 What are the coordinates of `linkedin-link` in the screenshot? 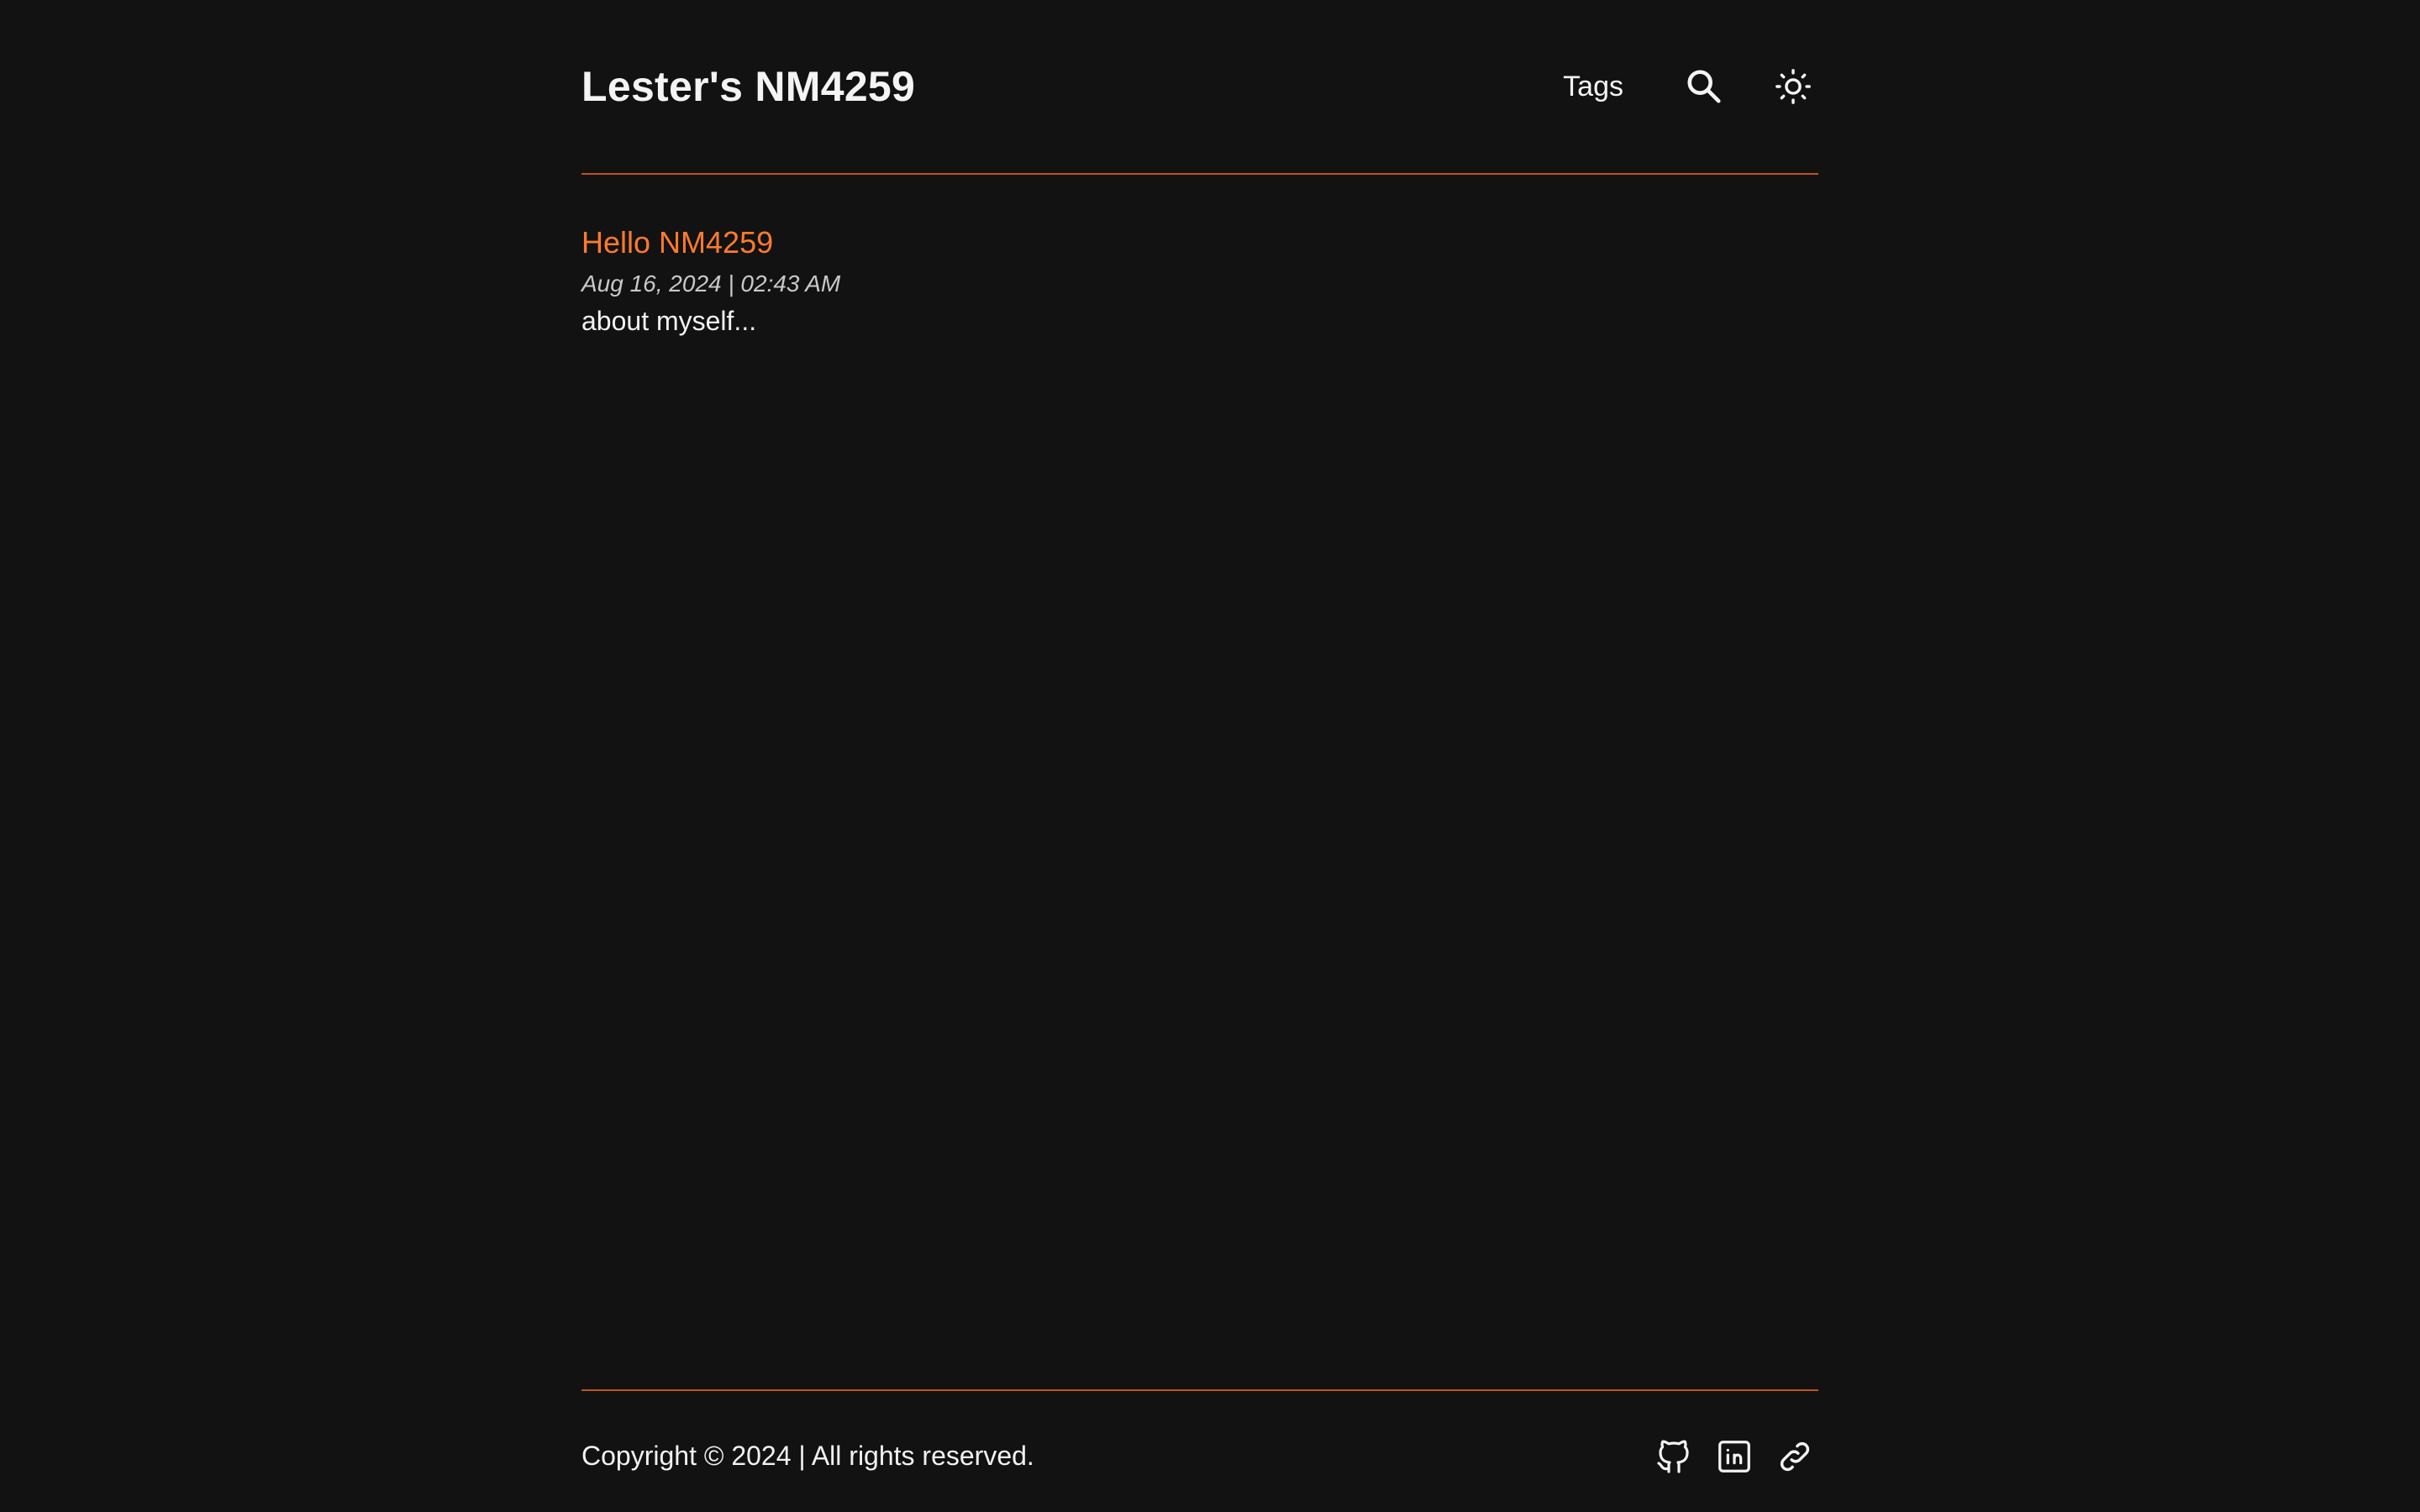 It's located at (1735, 1456).